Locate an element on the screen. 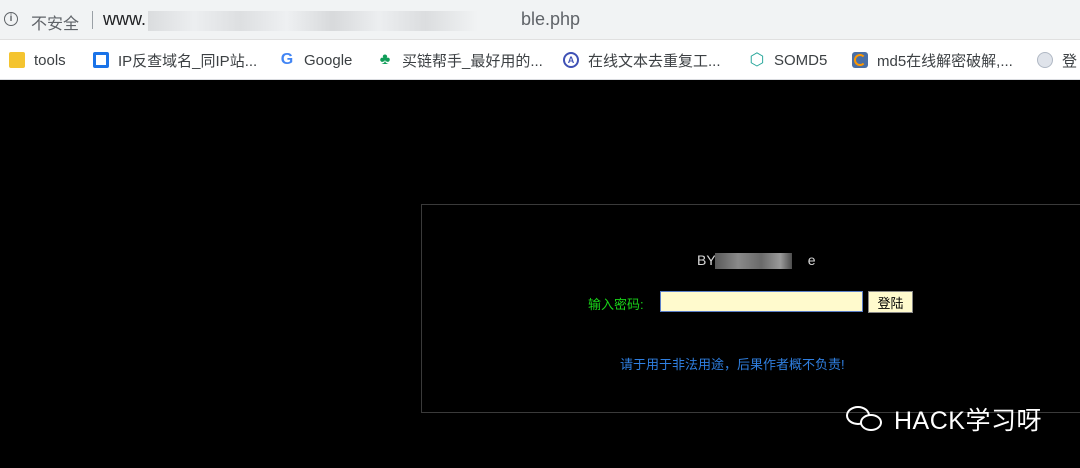 This screenshot has width=1080, height=468. address-bar: i 不安全 www. ble.php is located at coordinates (540, 20).